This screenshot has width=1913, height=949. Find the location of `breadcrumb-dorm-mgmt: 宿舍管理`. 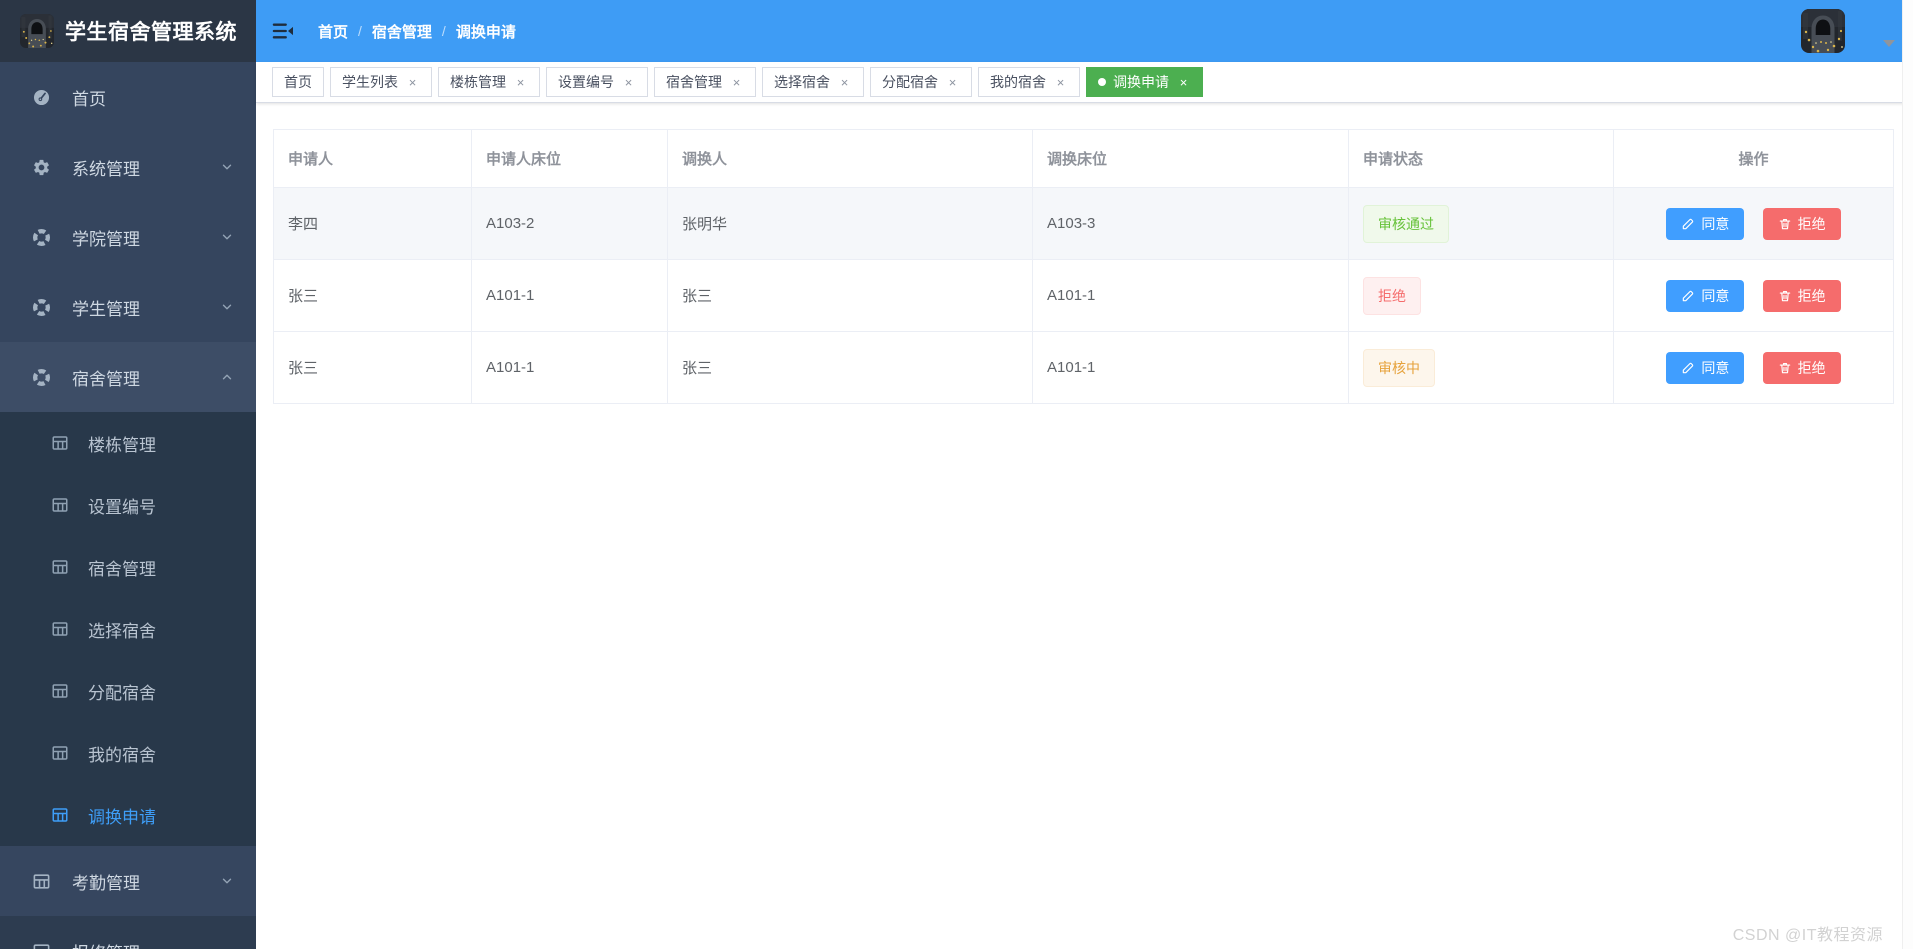

breadcrumb-dorm-mgmt: 宿舍管理 is located at coordinates (402, 31).